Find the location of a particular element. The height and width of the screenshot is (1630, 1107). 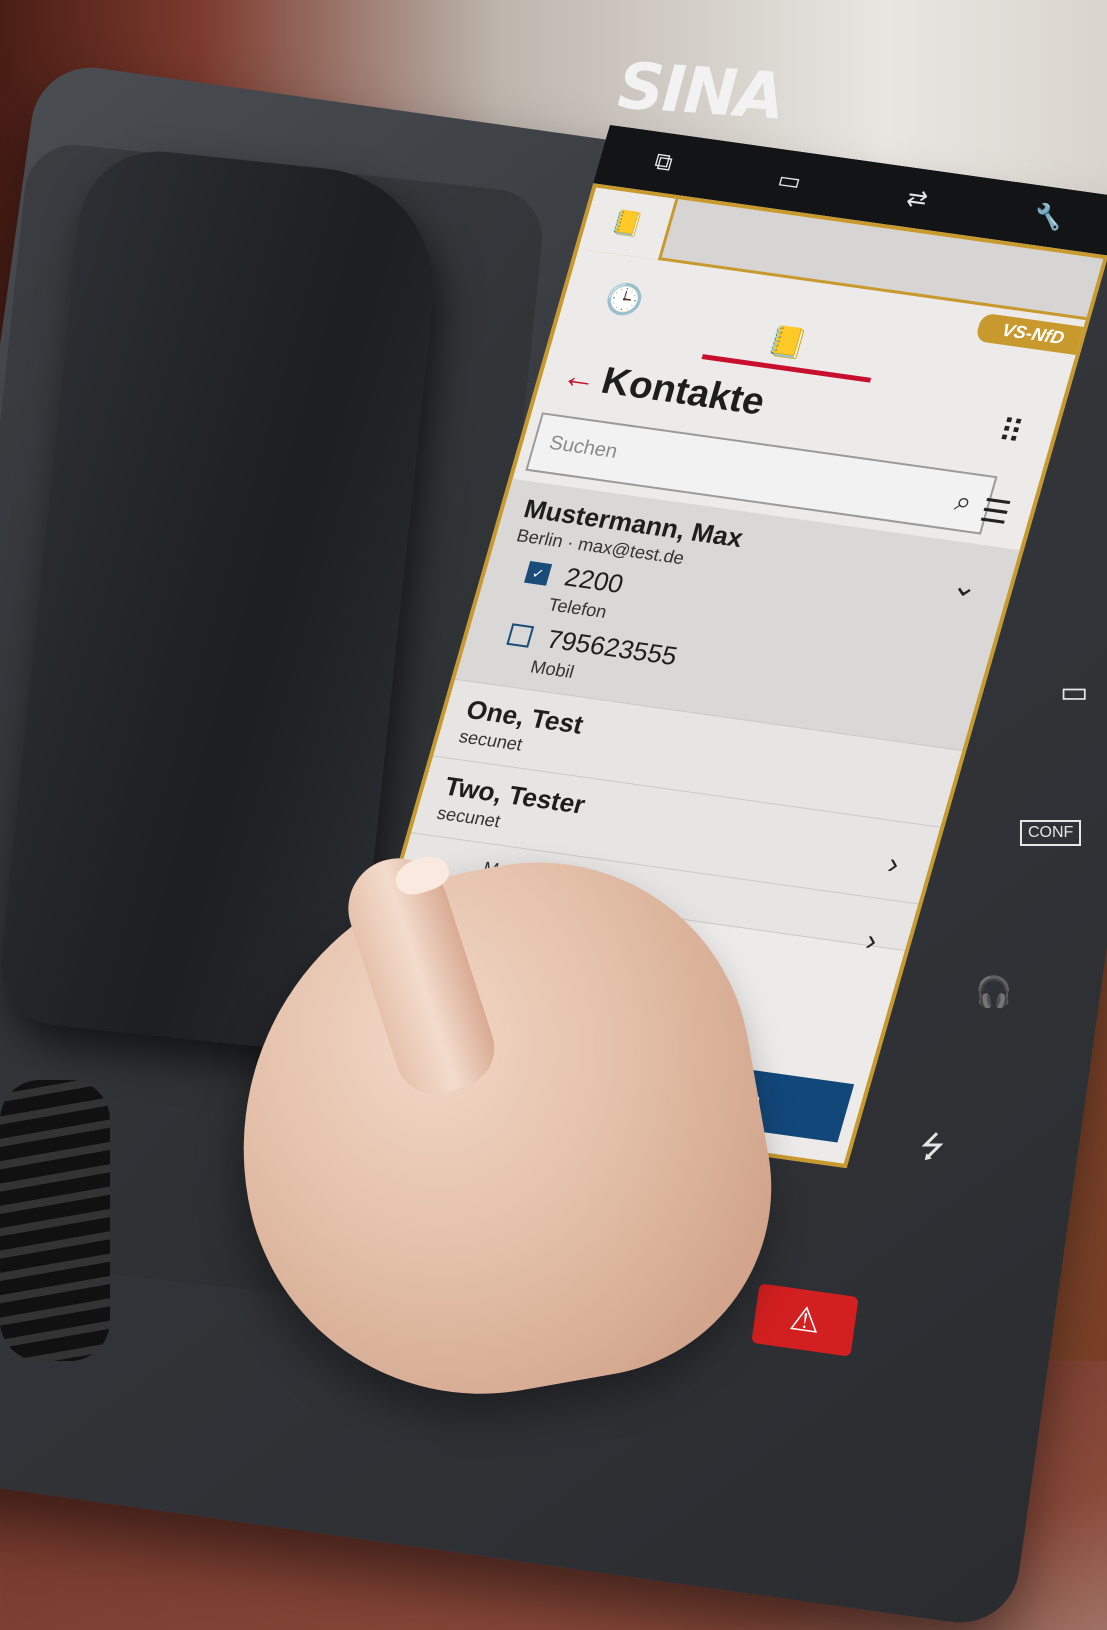

contacts-book-icon: 📒 is located at coordinates (627, 224).